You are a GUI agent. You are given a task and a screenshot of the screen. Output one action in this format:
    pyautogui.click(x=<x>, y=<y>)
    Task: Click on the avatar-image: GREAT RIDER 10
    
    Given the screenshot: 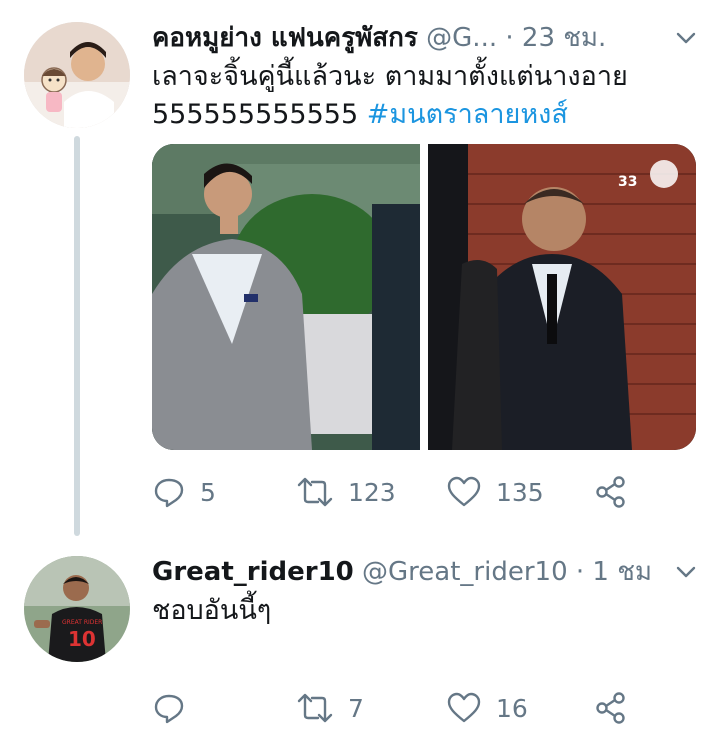 What is the action you would take?
    pyautogui.click(x=77, y=609)
    